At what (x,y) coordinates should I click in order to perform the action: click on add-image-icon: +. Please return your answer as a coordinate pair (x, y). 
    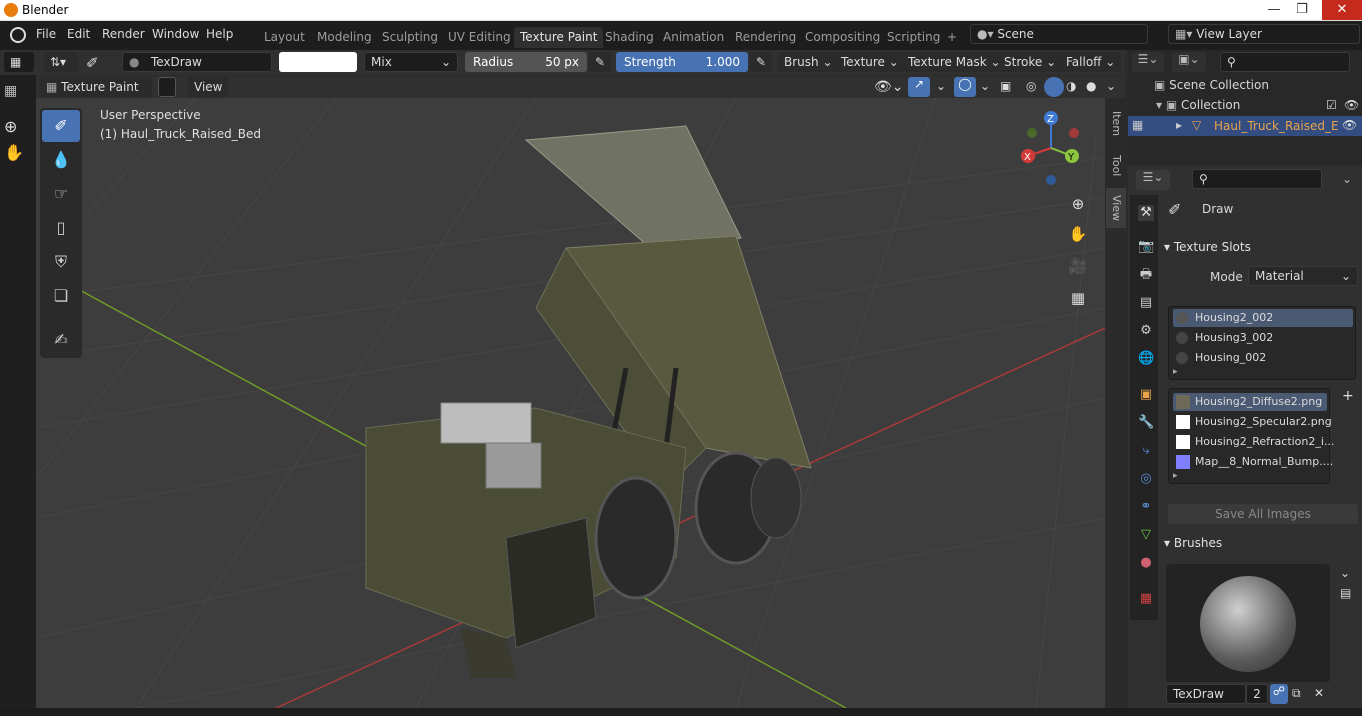
    Looking at the image, I should click on (1348, 396).